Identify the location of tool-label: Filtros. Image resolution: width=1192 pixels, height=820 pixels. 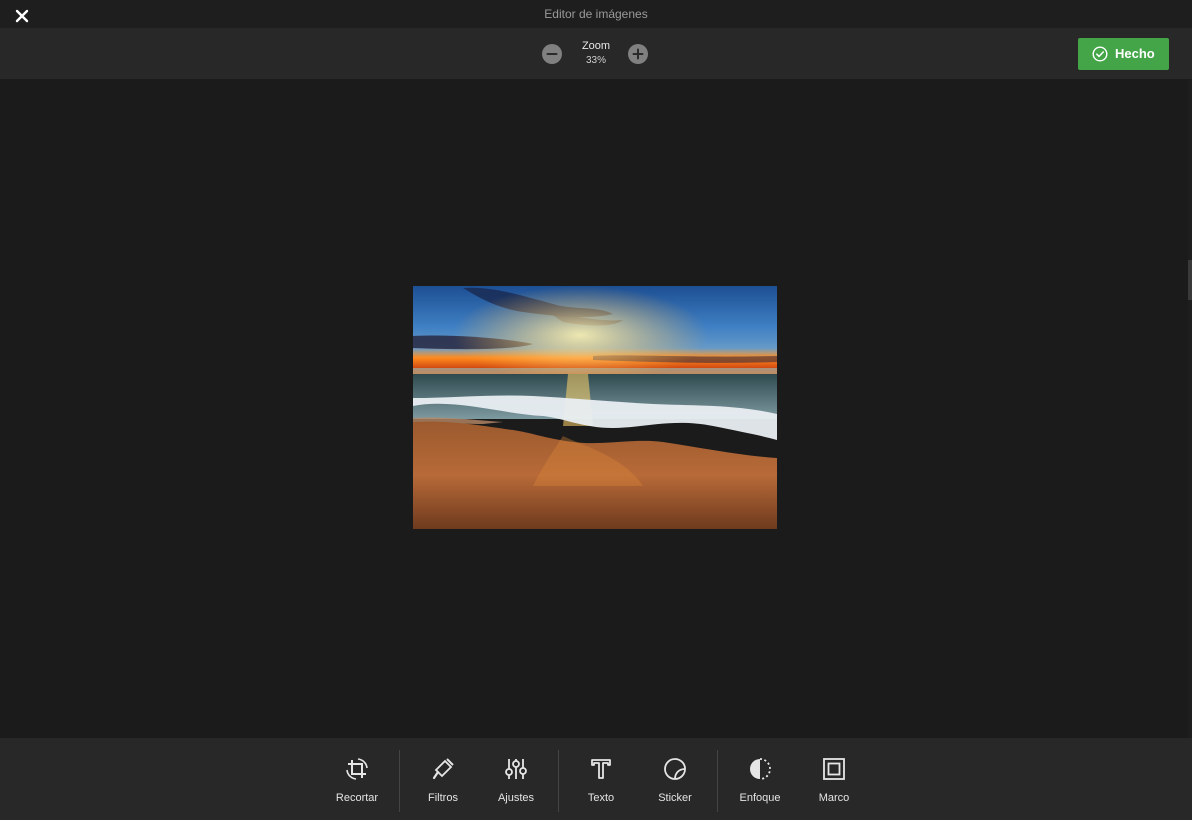
(443, 798).